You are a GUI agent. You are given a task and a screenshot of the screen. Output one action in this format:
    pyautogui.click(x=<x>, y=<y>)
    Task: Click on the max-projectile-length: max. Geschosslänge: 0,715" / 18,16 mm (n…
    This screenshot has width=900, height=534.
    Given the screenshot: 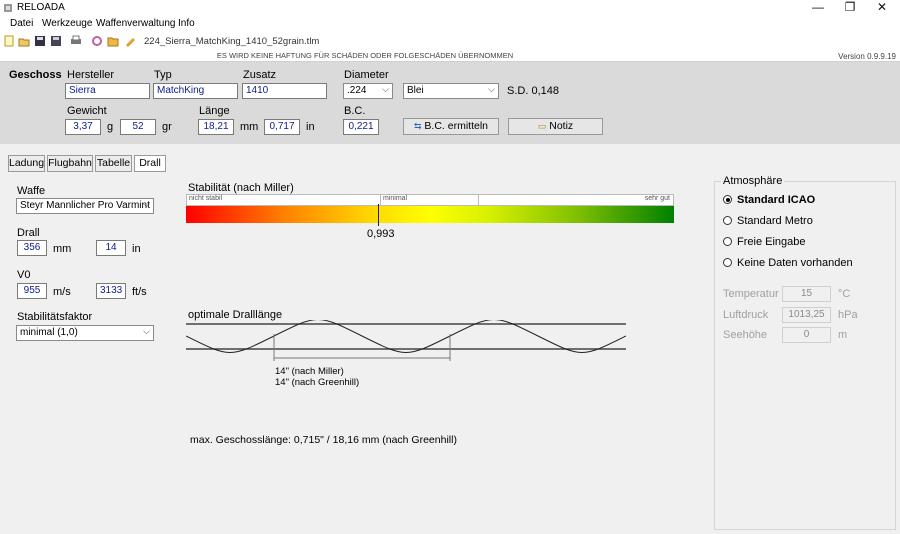 What is the action you would take?
    pyautogui.click(x=323, y=440)
    